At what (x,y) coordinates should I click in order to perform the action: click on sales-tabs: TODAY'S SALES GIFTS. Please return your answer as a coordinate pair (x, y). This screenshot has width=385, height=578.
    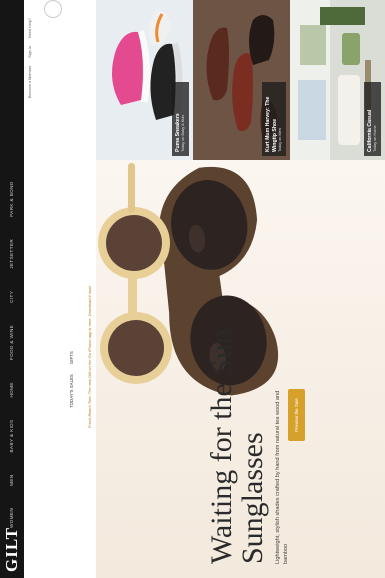
    Looking at the image, I should click on (71, 379).